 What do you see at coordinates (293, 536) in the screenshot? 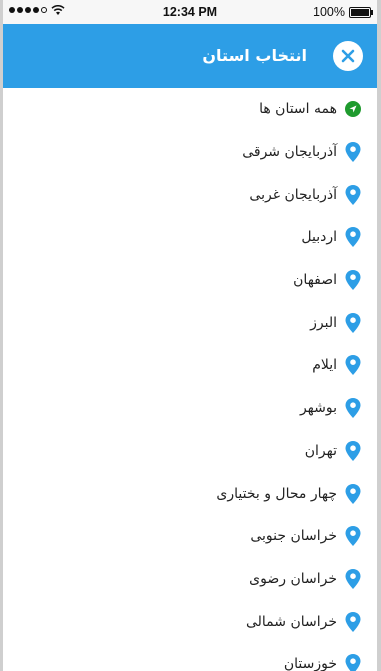
I see `province-label: خراسان جنوبی` at bounding box center [293, 536].